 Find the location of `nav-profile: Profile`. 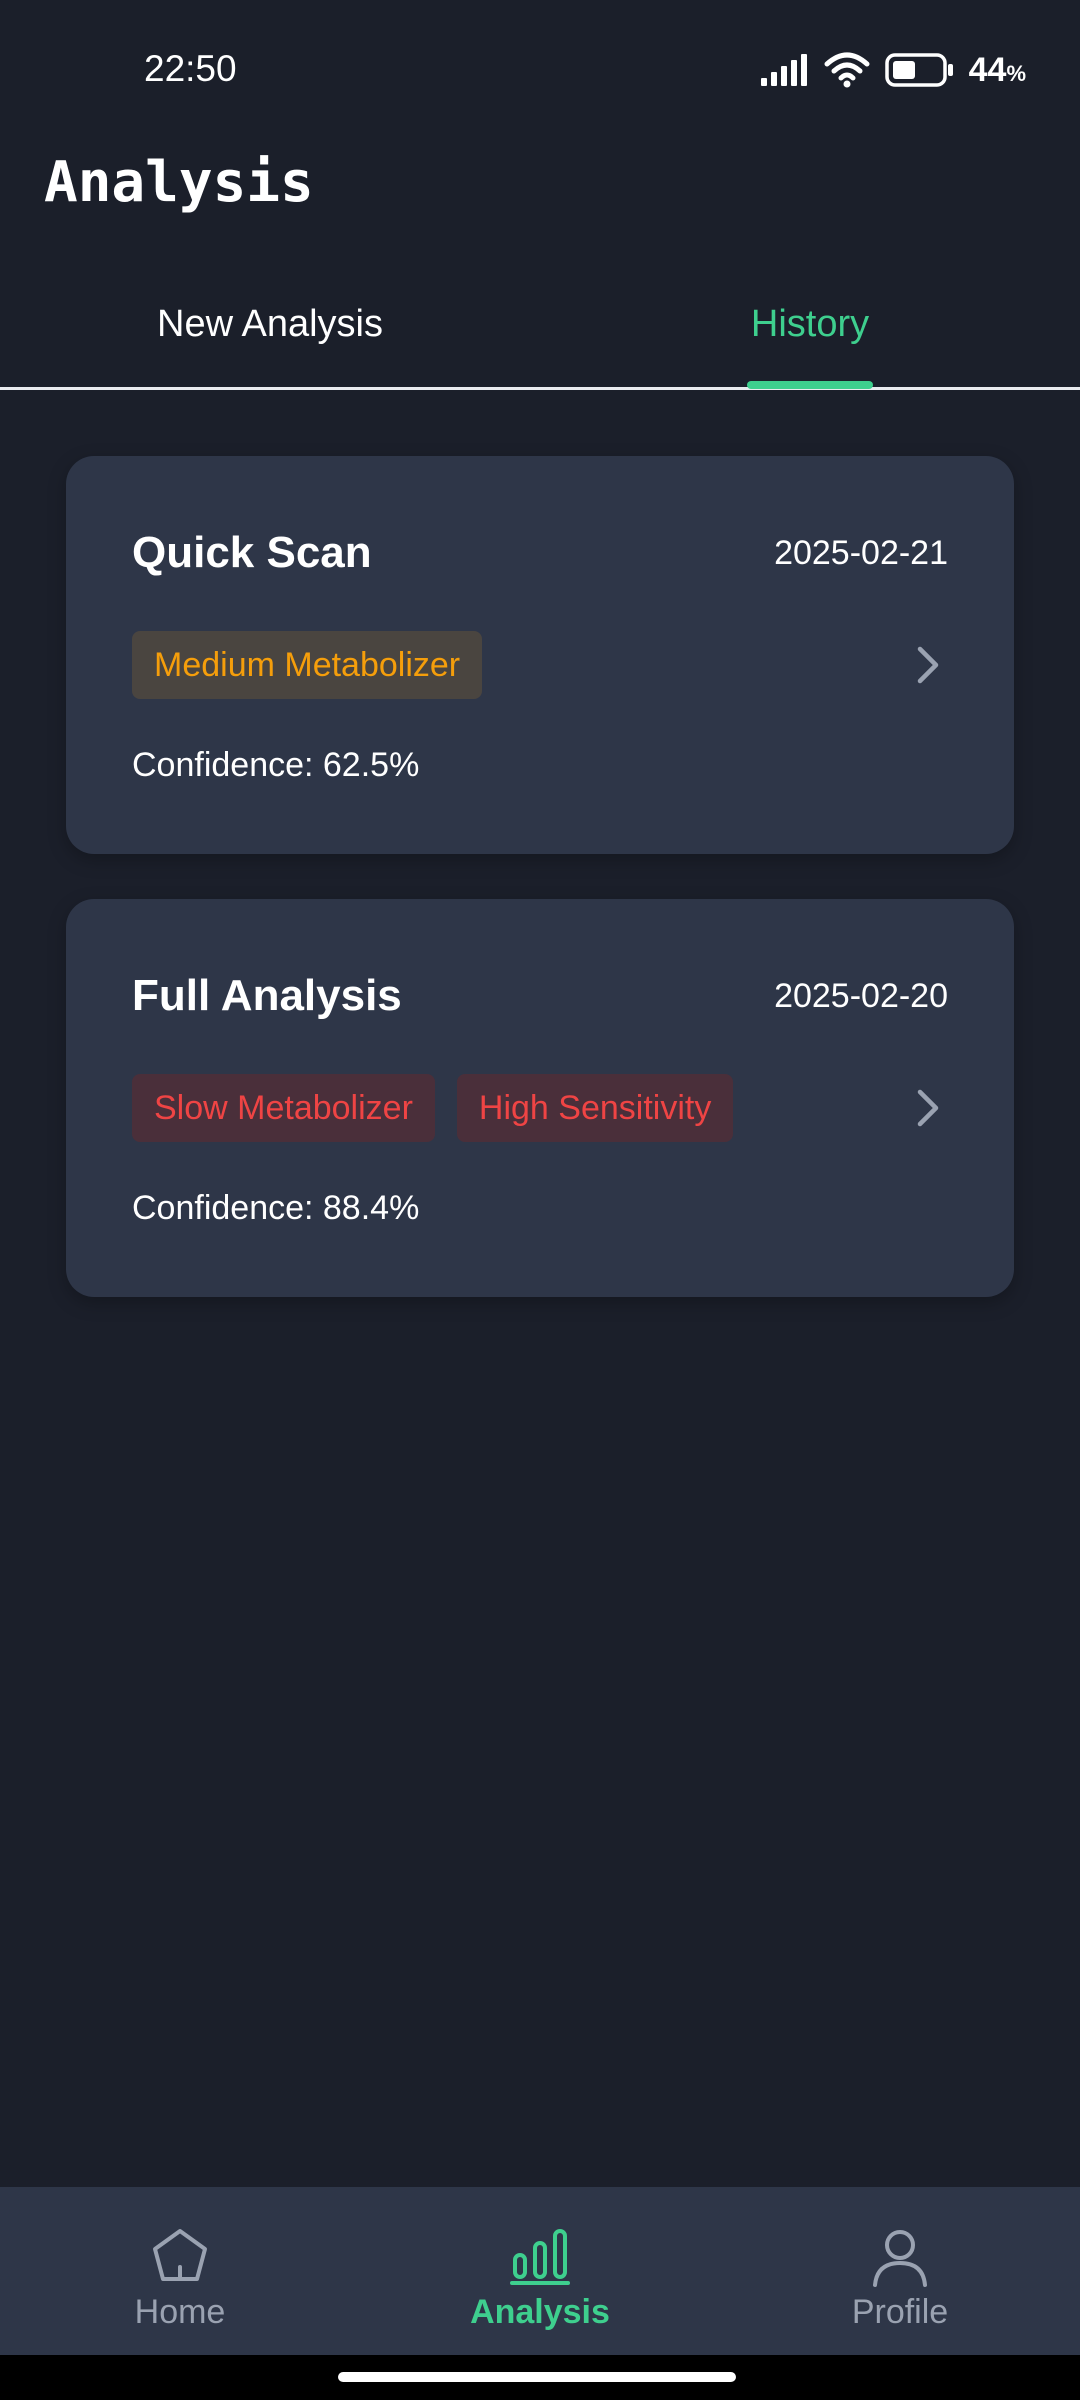

nav-profile: Profile is located at coordinates (900, 2271).